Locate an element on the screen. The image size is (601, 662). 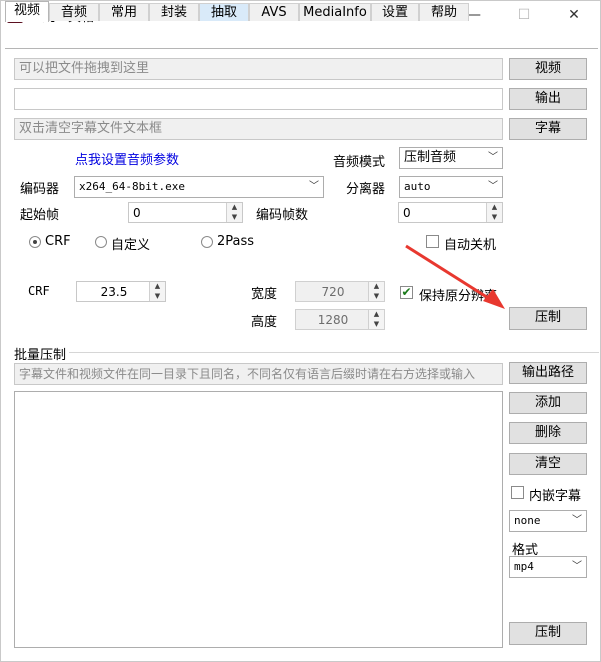
audio-mode-select: 压制音频 ﹀ is located at coordinates (451, 158).